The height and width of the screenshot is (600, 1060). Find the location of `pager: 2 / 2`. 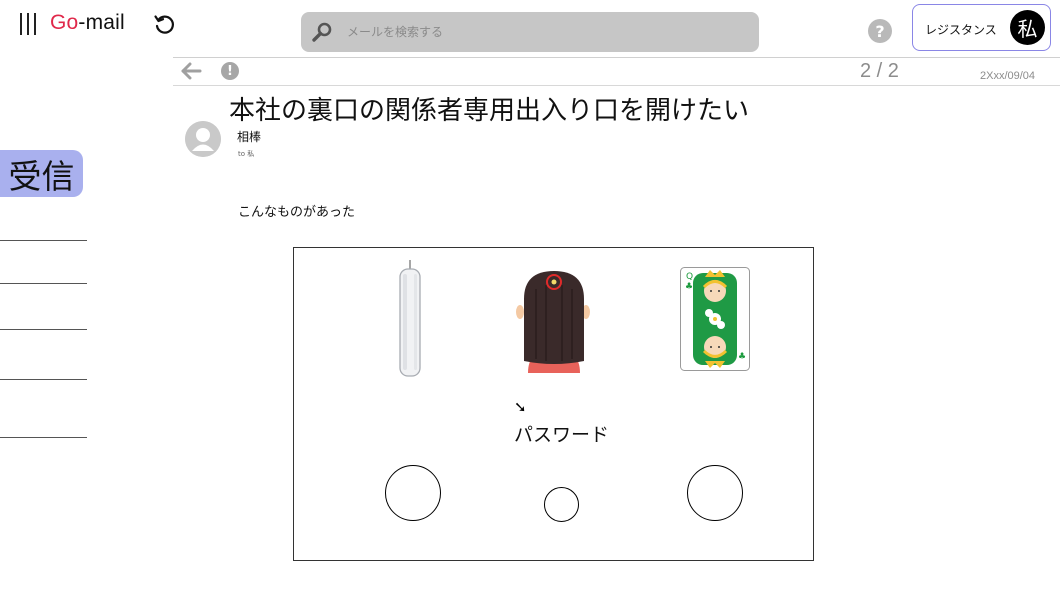

pager: 2 / 2 is located at coordinates (879, 71).